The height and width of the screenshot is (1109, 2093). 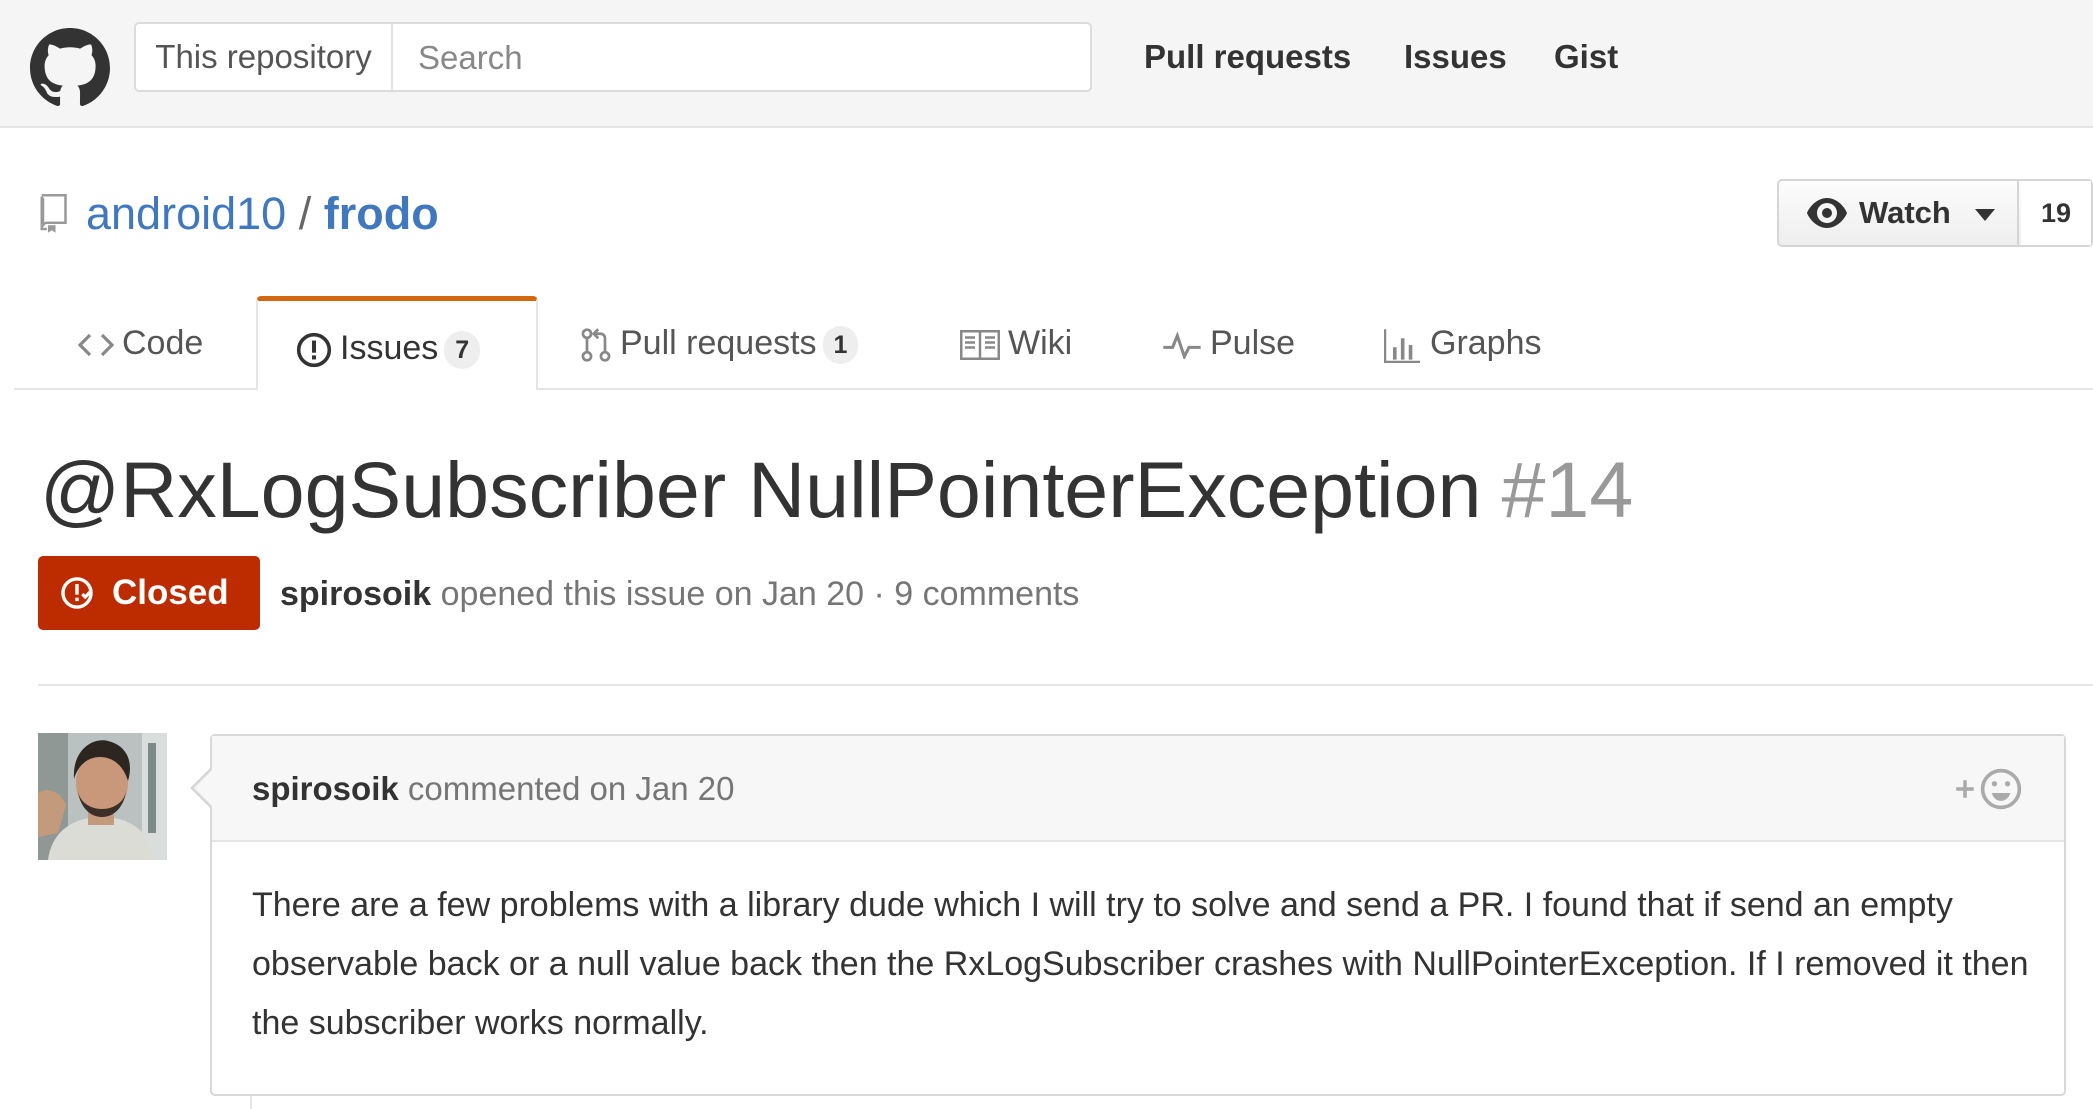 I want to click on plus-icon, so click(x=1965, y=789).